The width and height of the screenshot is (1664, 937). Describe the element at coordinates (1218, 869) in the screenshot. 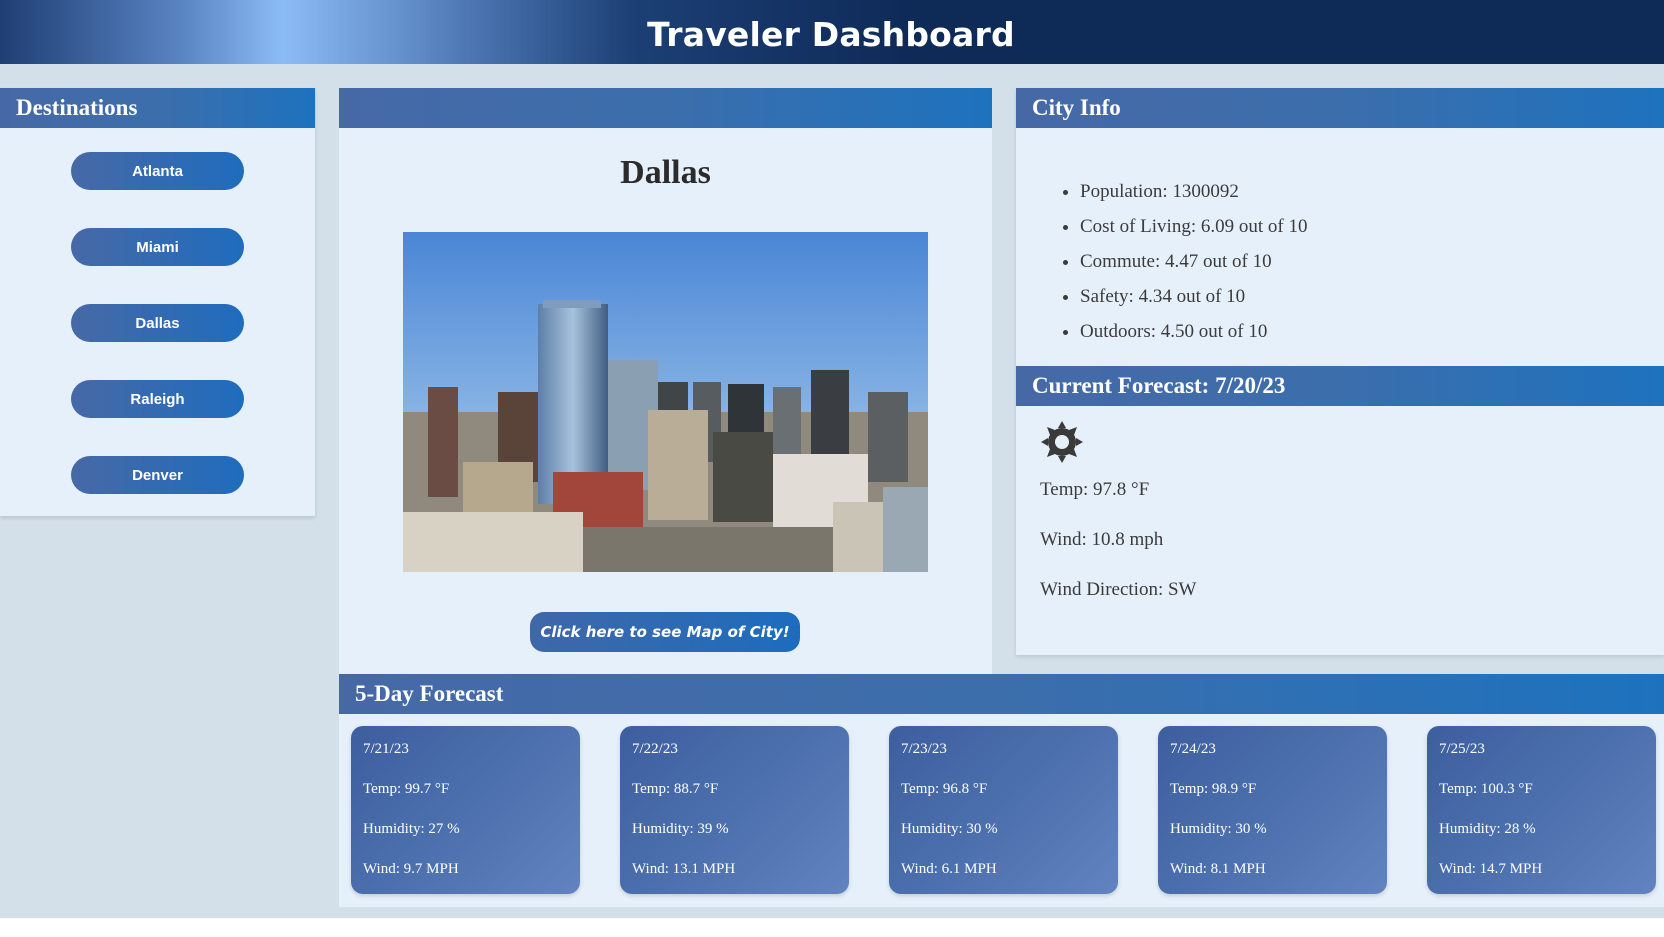

I see `forecast-wind: Wind: 8.1 MPH` at that location.